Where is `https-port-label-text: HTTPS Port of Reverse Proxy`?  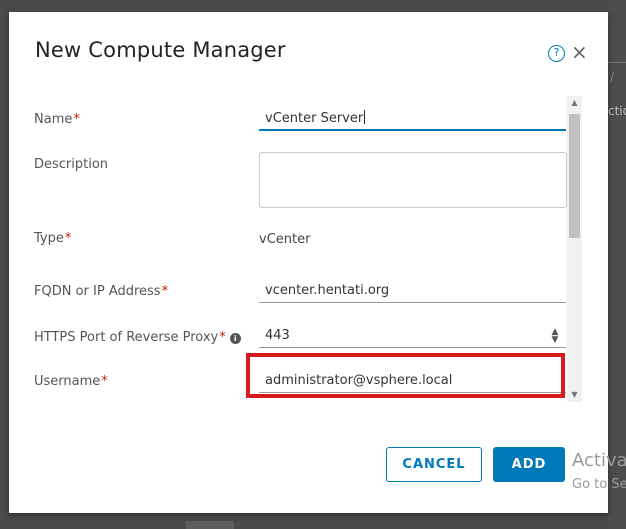
https-port-label-text: HTTPS Port of Reverse Proxy is located at coordinates (126, 337).